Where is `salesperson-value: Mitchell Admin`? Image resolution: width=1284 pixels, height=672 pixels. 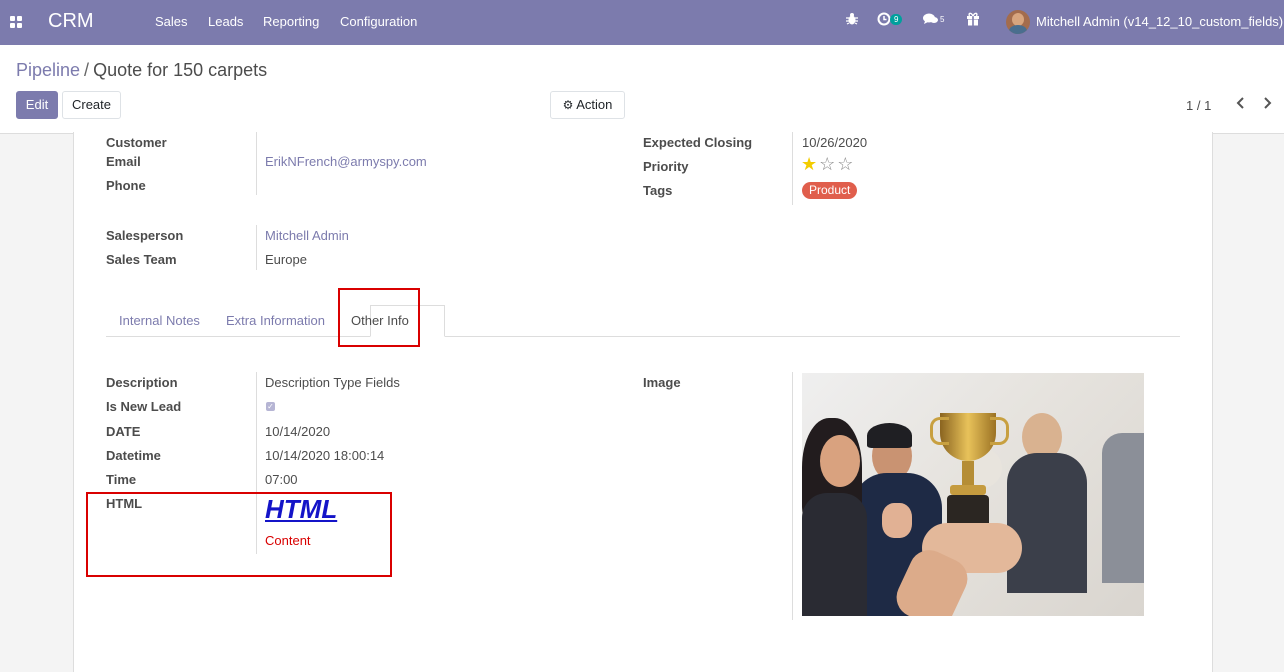
salesperson-value: Mitchell Admin is located at coordinates (307, 235).